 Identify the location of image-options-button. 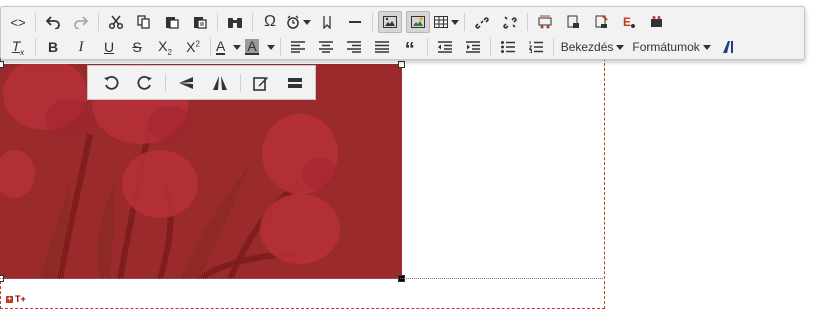
(295, 83).